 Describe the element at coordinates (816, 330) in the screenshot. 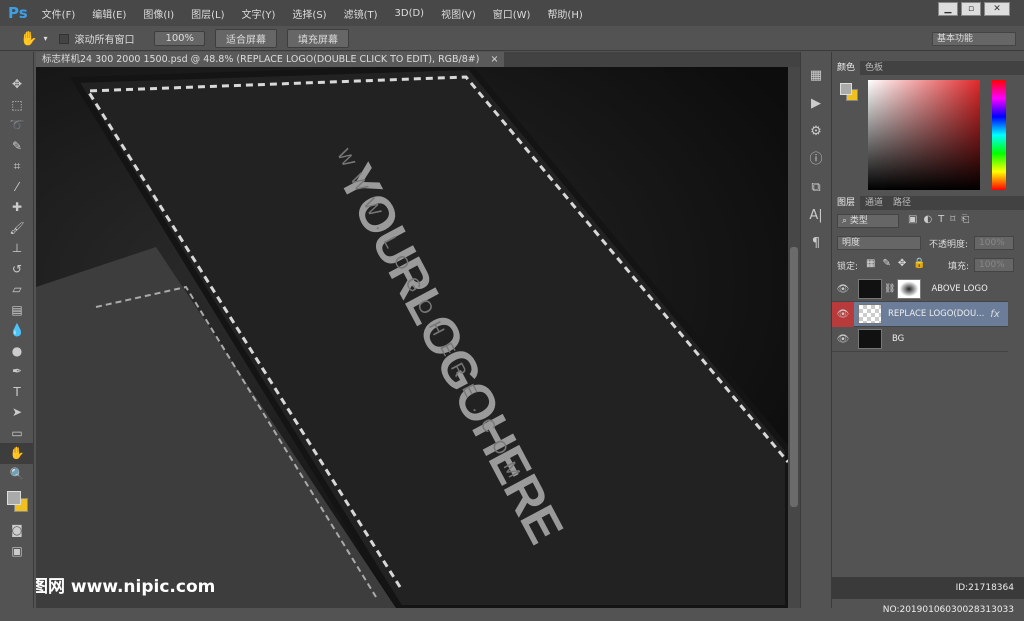

I see `panel-icon-strip: ▦ ▶ ⚙ ⓘ ⧉ A| ¶` at that location.